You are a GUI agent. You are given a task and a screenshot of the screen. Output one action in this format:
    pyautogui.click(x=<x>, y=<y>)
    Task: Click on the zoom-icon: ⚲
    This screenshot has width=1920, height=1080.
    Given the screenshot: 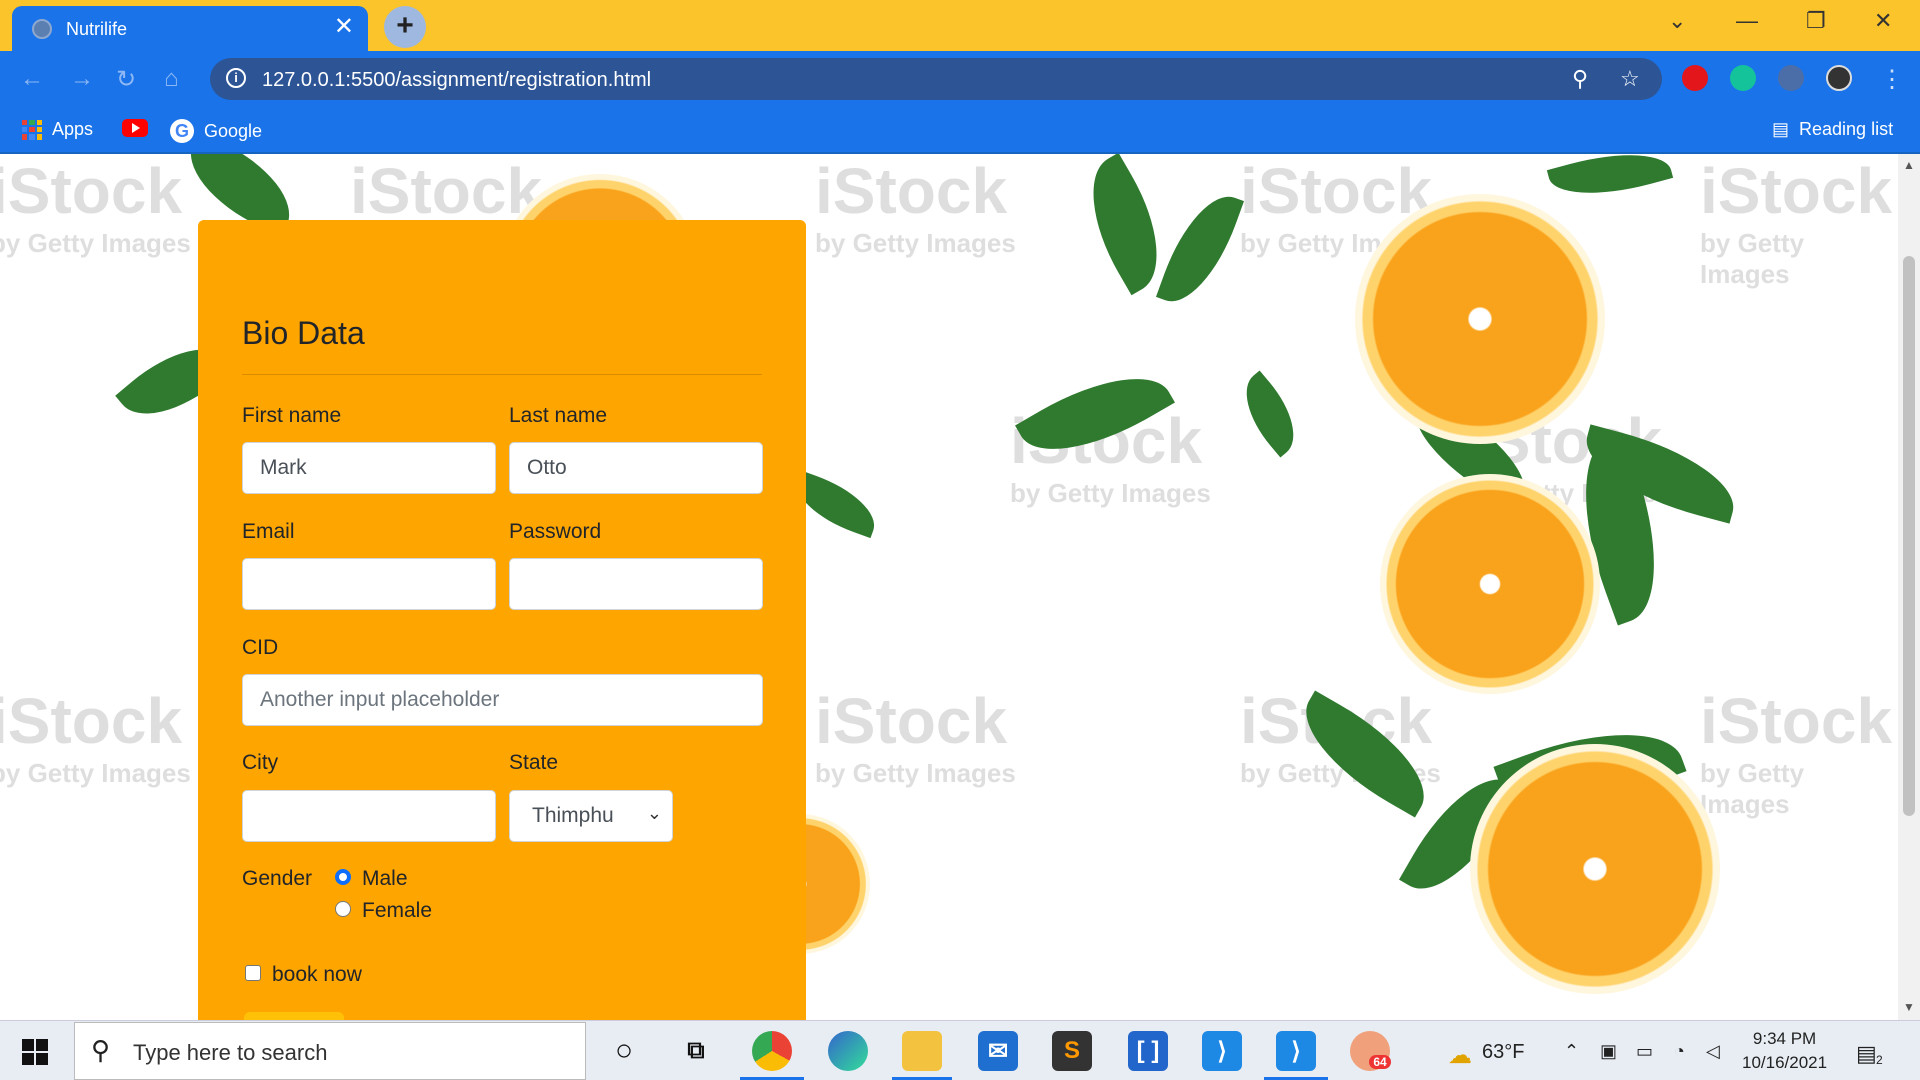 What is the action you would take?
    pyautogui.click(x=1580, y=79)
    